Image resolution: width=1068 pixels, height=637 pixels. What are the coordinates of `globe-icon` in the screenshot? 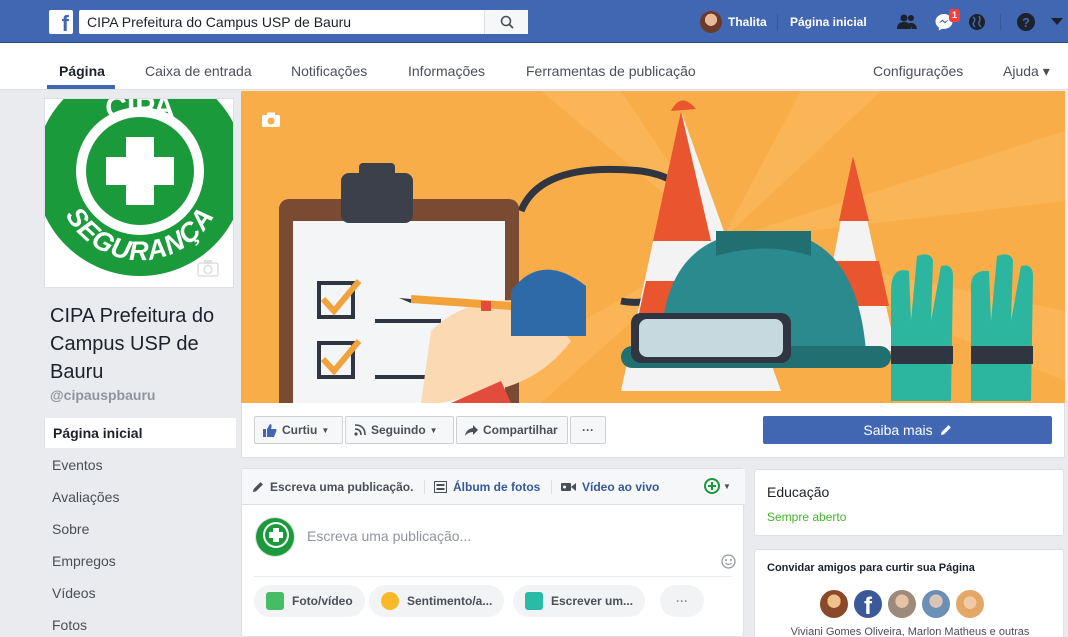 It's located at (977, 22).